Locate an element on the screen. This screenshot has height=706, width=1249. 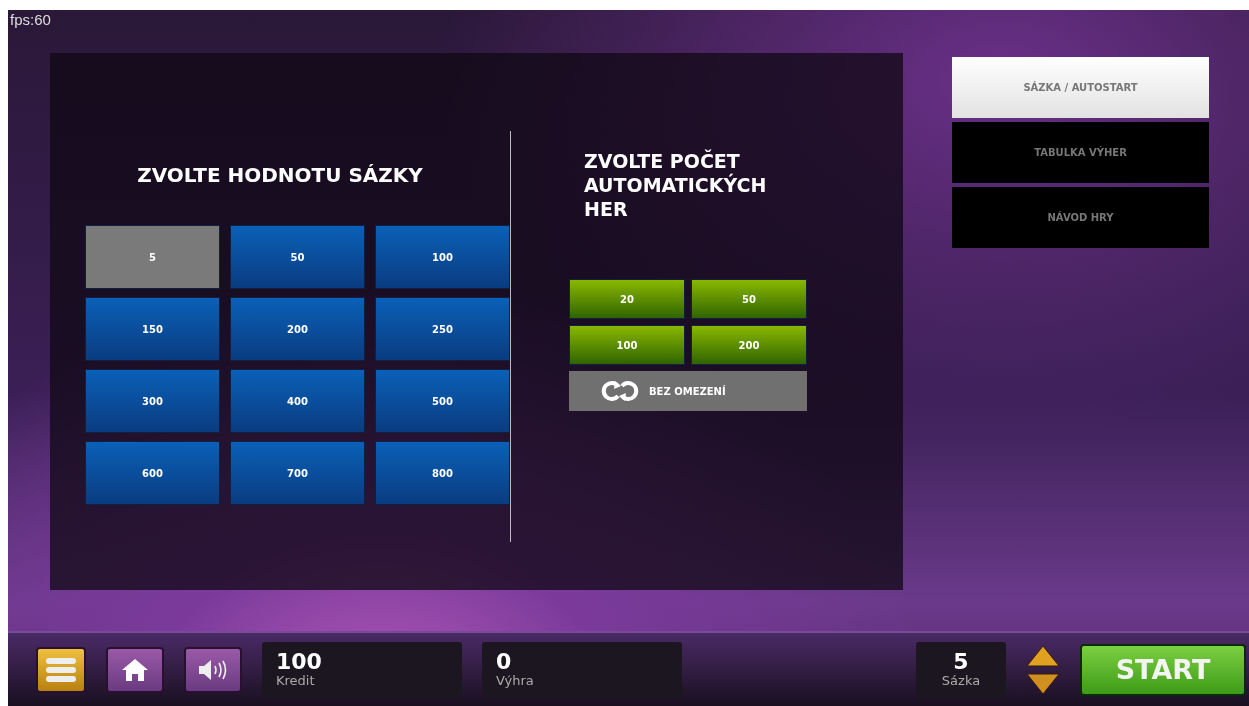
menu-icon is located at coordinates (61, 669).